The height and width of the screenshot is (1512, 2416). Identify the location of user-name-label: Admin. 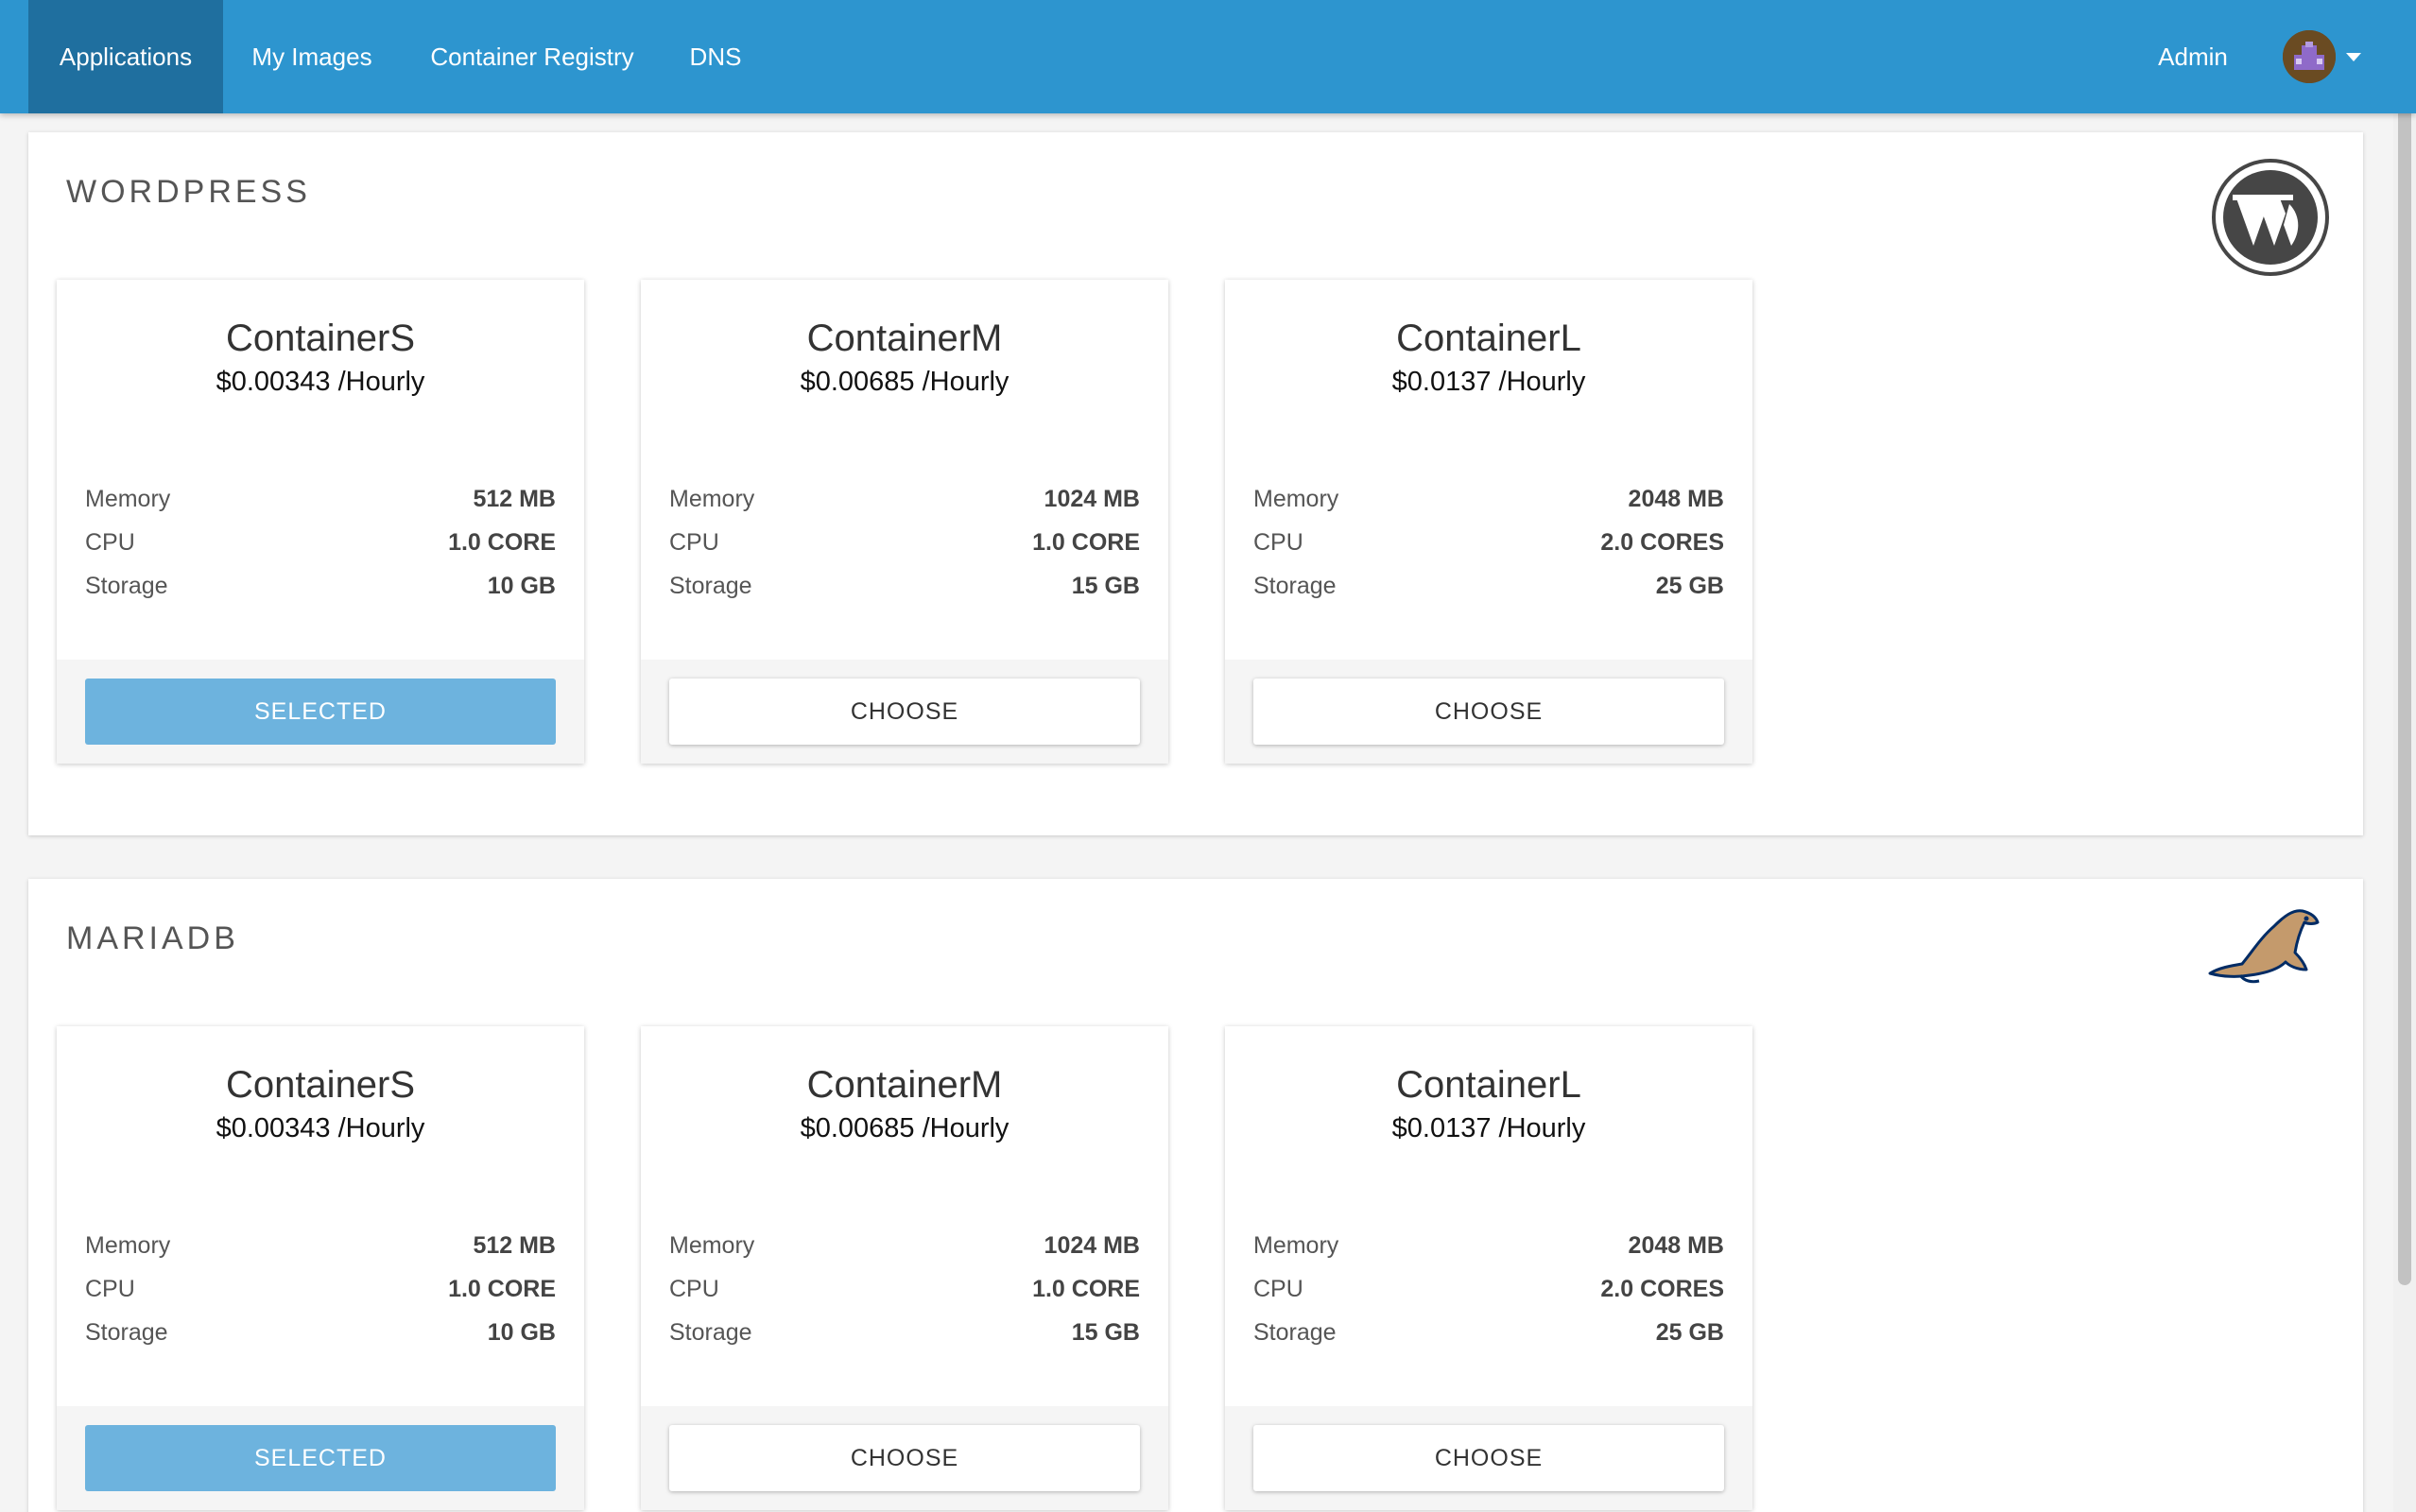
(2193, 56).